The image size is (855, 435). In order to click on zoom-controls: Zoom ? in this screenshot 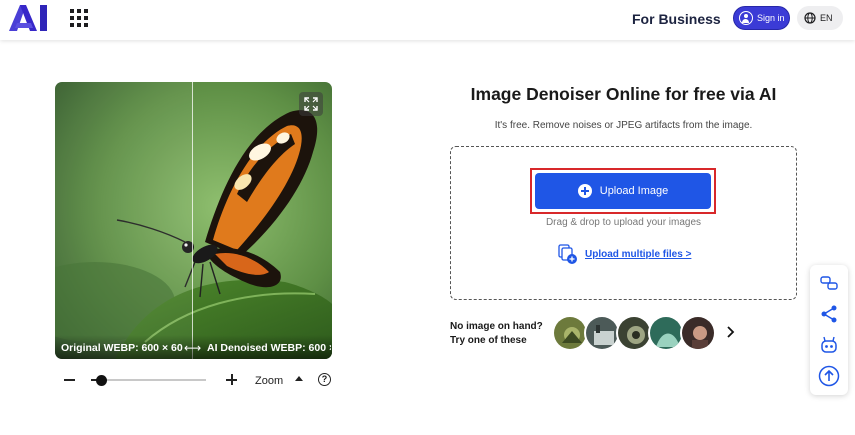, I will do `click(200, 381)`.